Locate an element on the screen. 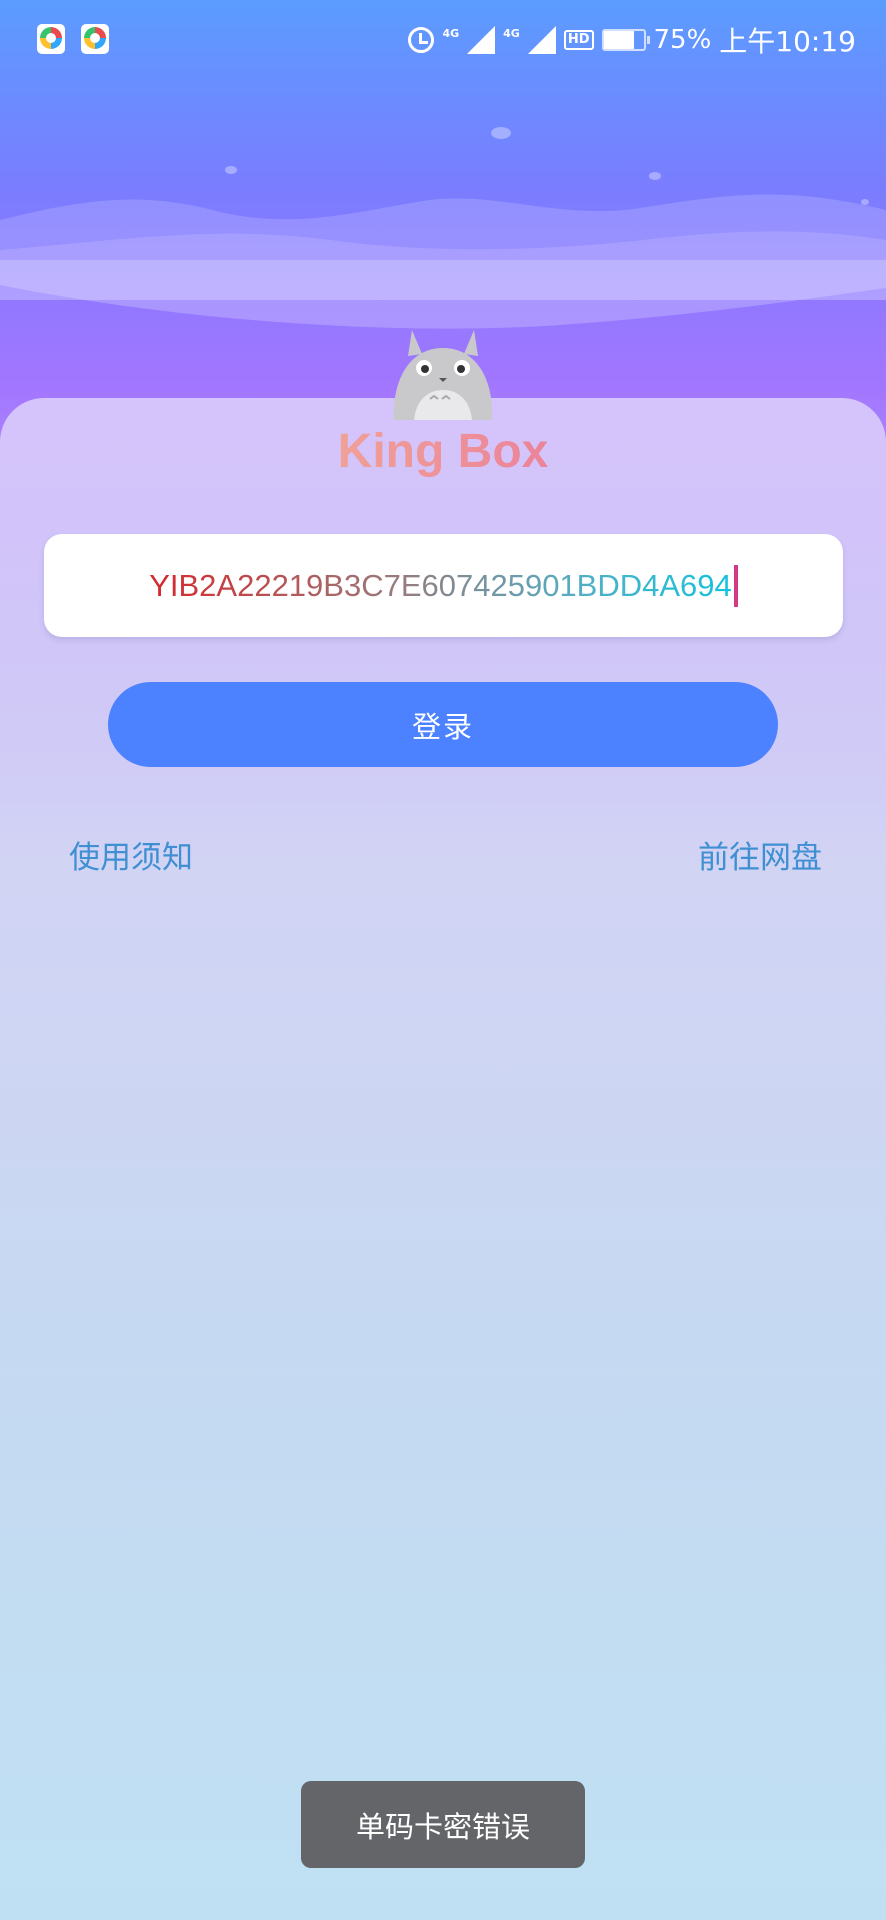 This screenshot has width=886, height=1920. error-toast: 单码卡密错误 is located at coordinates (443, 1824).